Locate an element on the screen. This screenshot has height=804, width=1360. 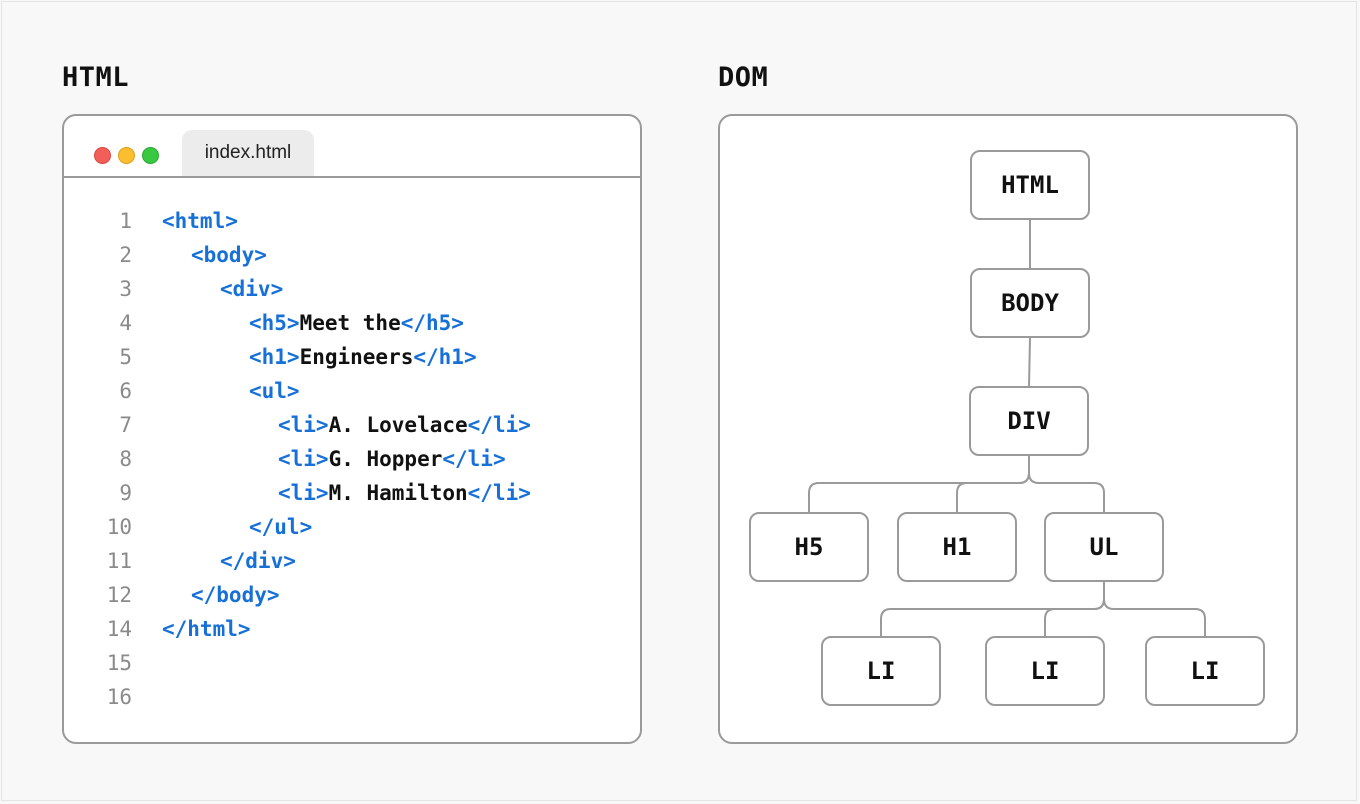
code-tag: </div> is located at coordinates (258, 561).